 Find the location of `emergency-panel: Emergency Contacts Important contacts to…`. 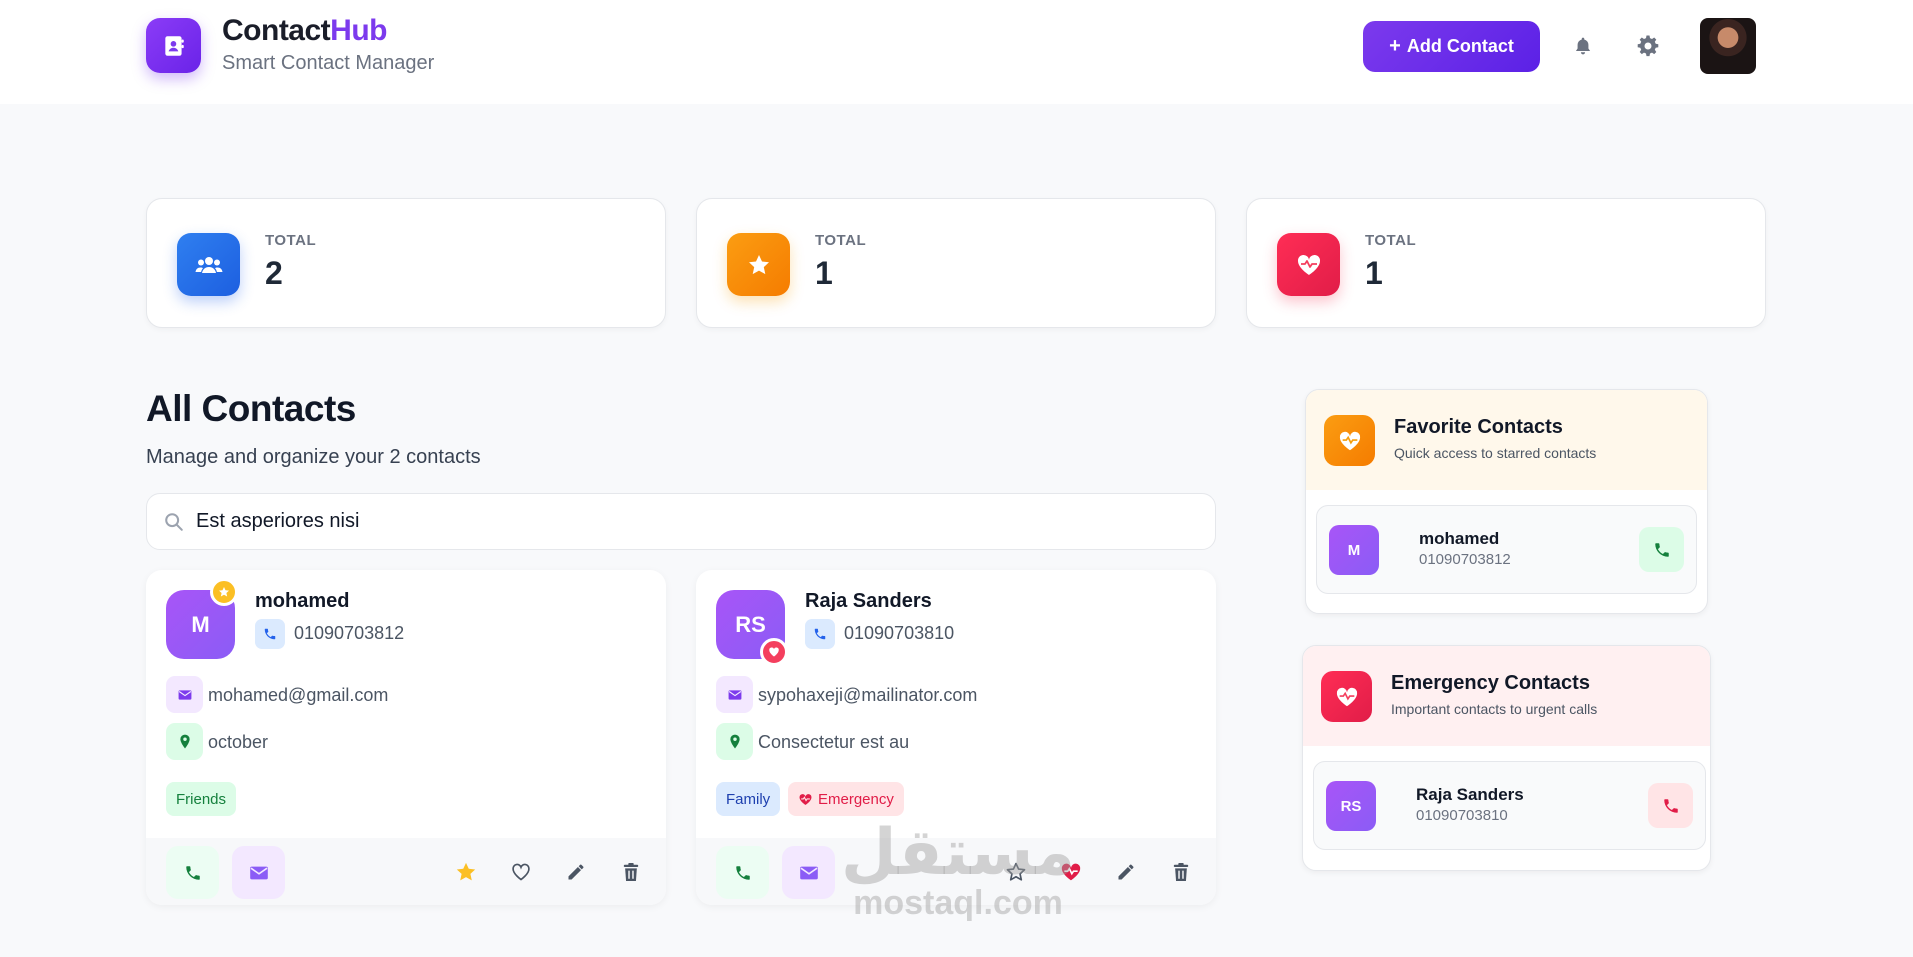

emergency-panel: Emergency Contacts Important contacts to… is located at coordinates (1506, 758).